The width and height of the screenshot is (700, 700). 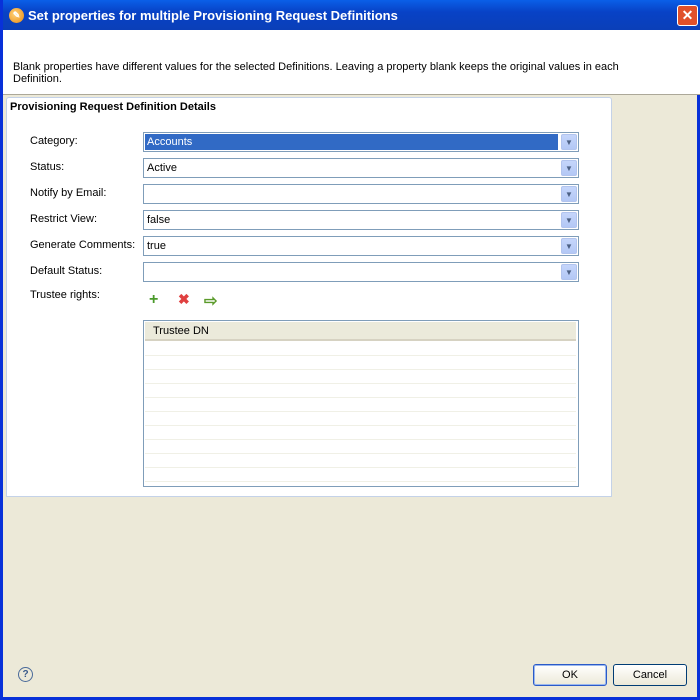 I want to click on help-icon: ?, so click(x=25, y=674).